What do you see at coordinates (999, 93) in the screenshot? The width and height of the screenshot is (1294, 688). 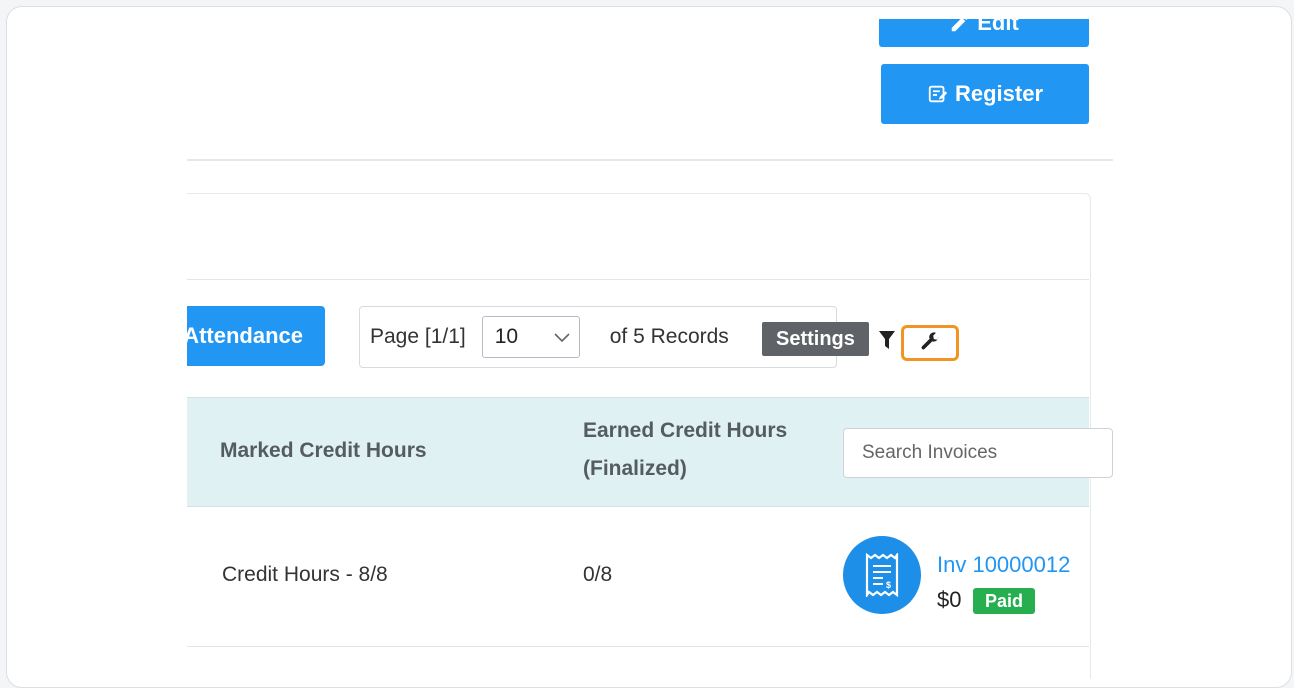 I see `register-button-label: Register` at bounding box center [999, 93].